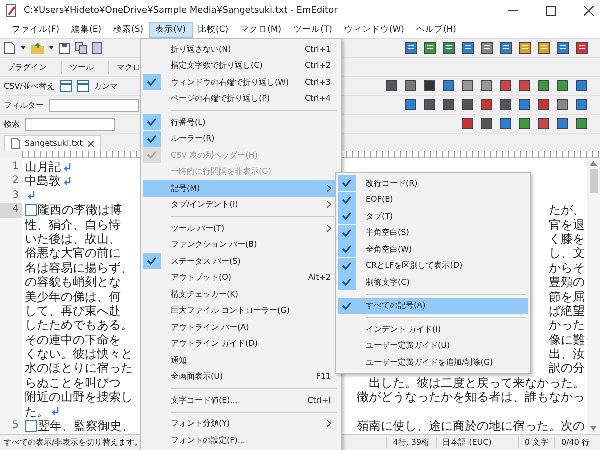  What do you see at coordinates (241, 82) in the screenshot?
I see `menu-item: ウィンドウの右端で折り返し(W) Ctrl+3` at bounding box center [241, 82].